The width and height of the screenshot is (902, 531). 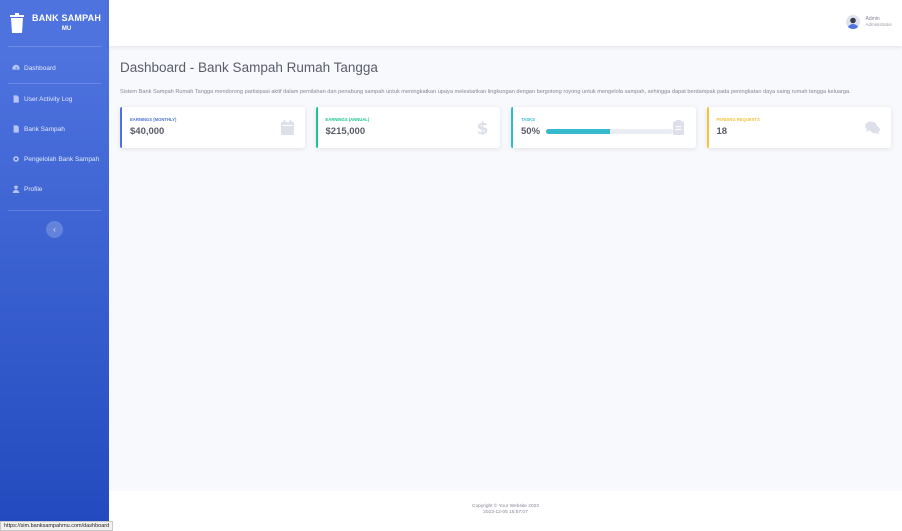 I want to click on user-icon, so click(x=16, y=189).